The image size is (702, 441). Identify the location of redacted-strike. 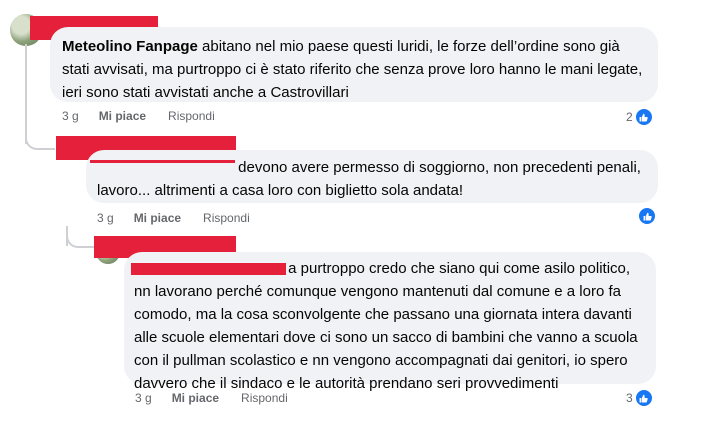
(162, 161).